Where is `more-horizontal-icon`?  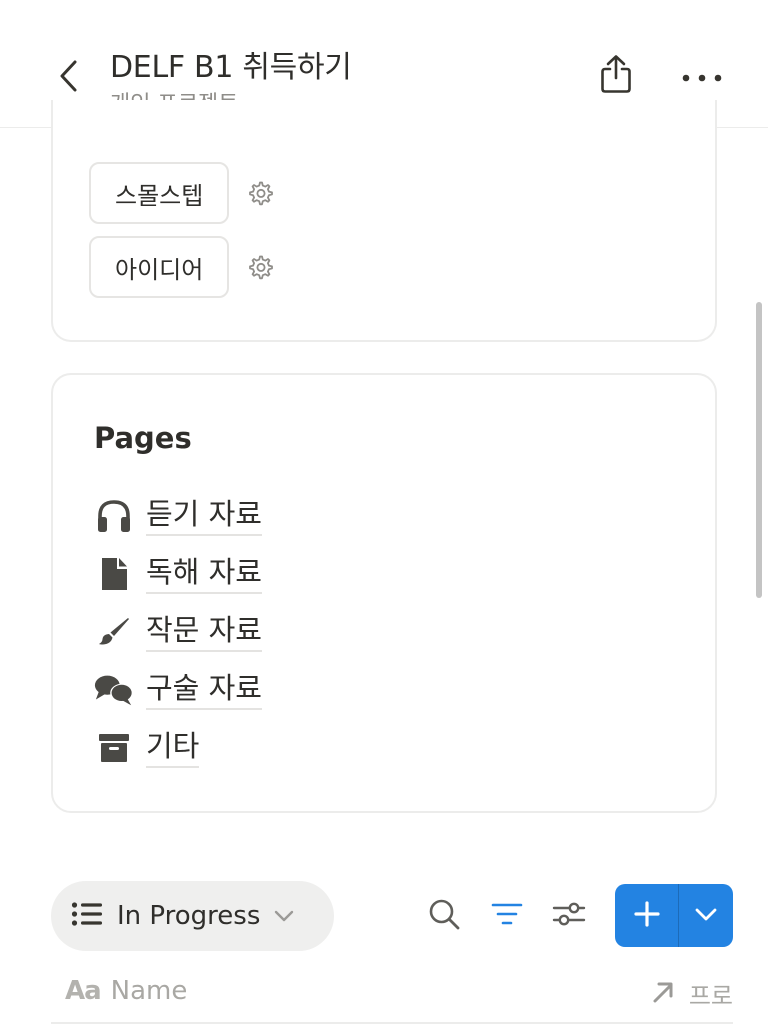
more-horizontal-icon is located at coordinates (702, 76).